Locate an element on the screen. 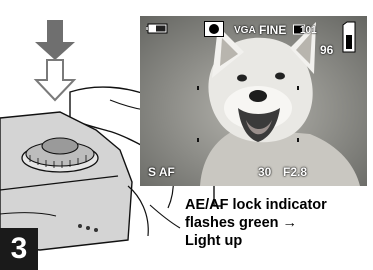 This screenshot has width=373, height=270. step-number: 3 is located at coordinates (19, 249).